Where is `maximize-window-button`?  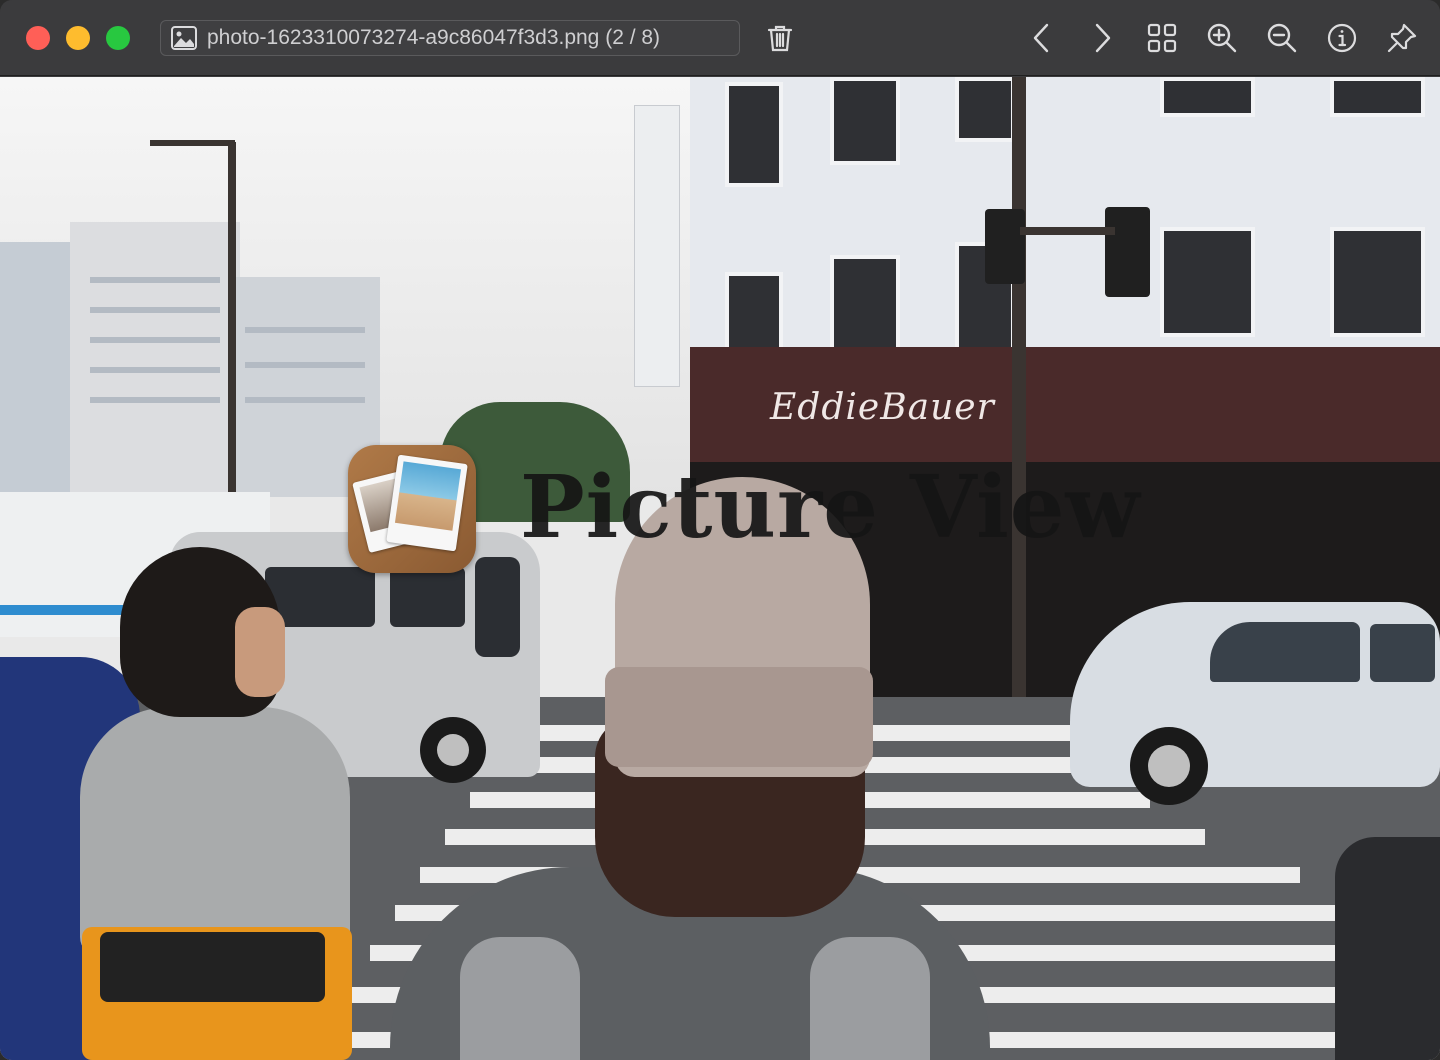
maximize-window-button is located at coordinates (118, 38).